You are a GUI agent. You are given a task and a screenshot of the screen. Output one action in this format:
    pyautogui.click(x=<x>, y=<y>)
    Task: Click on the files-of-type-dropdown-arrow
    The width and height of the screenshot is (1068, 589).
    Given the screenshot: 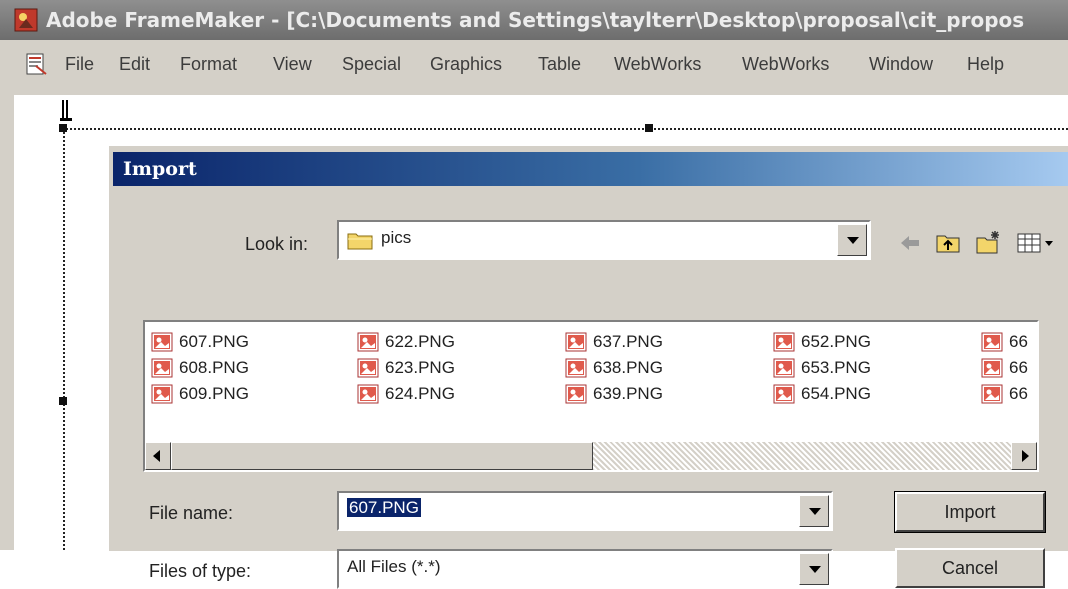 What is the action you would take?
    pyautogui.click(x=814, y=569)
    